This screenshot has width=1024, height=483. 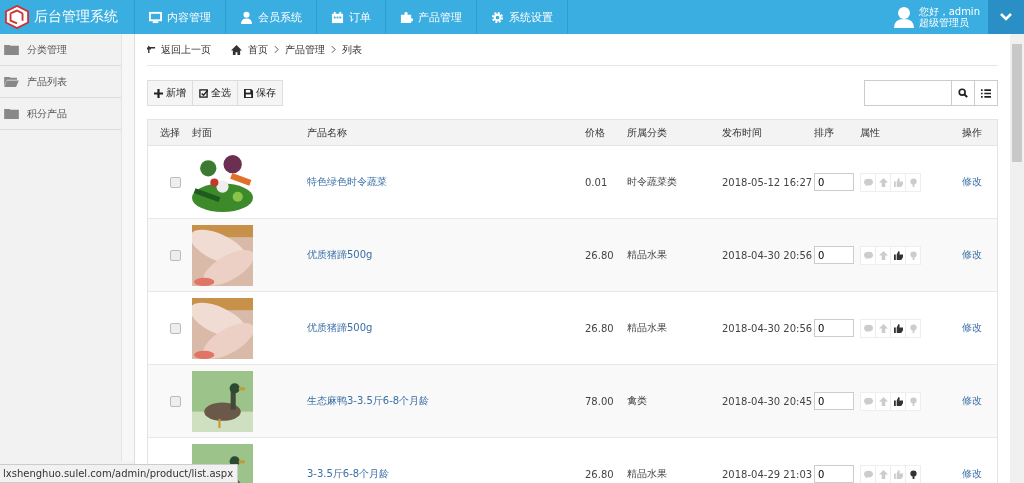 What do you see at coordinates (203, 93) in the screenshot?
I see `checkbox-icon` at bounding box center [203, 93].